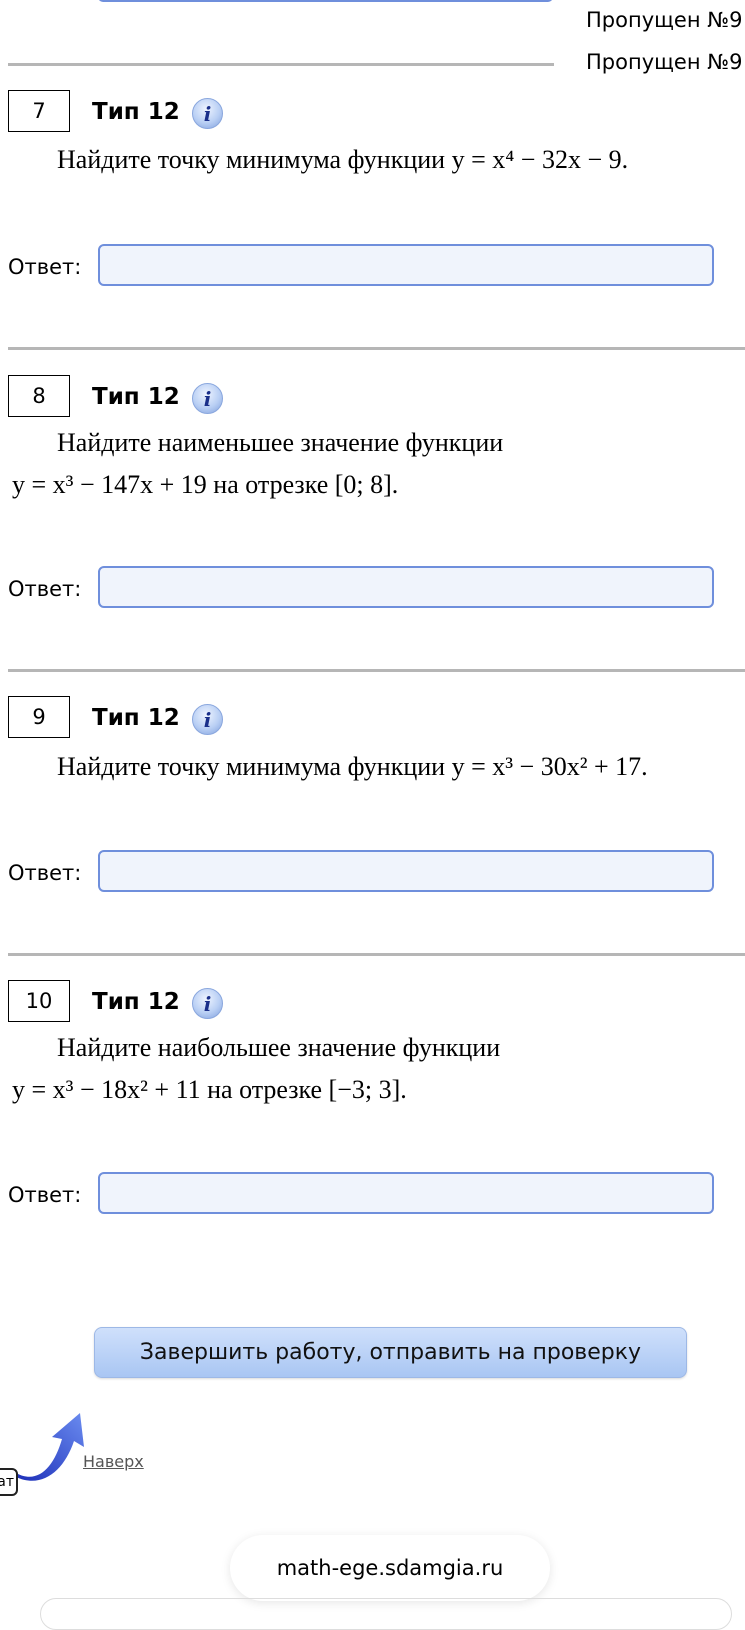 The image size is (745, 1630). I want to click on task-text-line-1: Найдите наименьшее значение функции, so click(280, 442).